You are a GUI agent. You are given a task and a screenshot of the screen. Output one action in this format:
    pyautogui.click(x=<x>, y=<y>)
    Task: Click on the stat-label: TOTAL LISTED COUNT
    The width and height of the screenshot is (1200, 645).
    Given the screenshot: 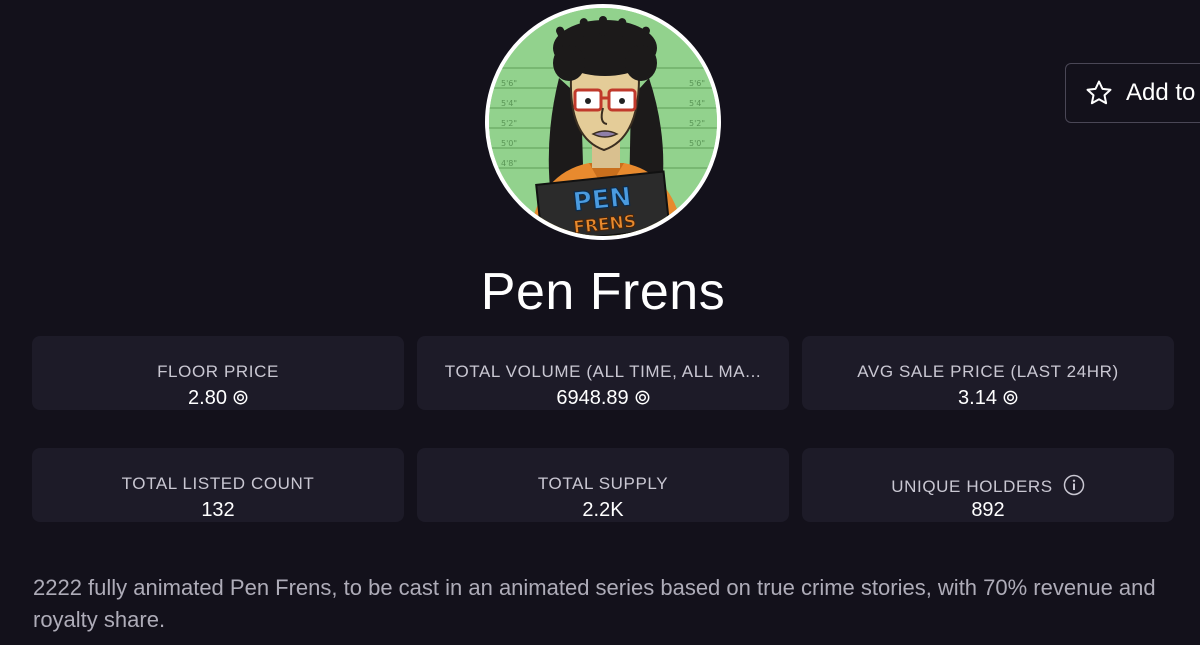 What is the action you would take?
    pyautogui.click(x=218, y=483)
    